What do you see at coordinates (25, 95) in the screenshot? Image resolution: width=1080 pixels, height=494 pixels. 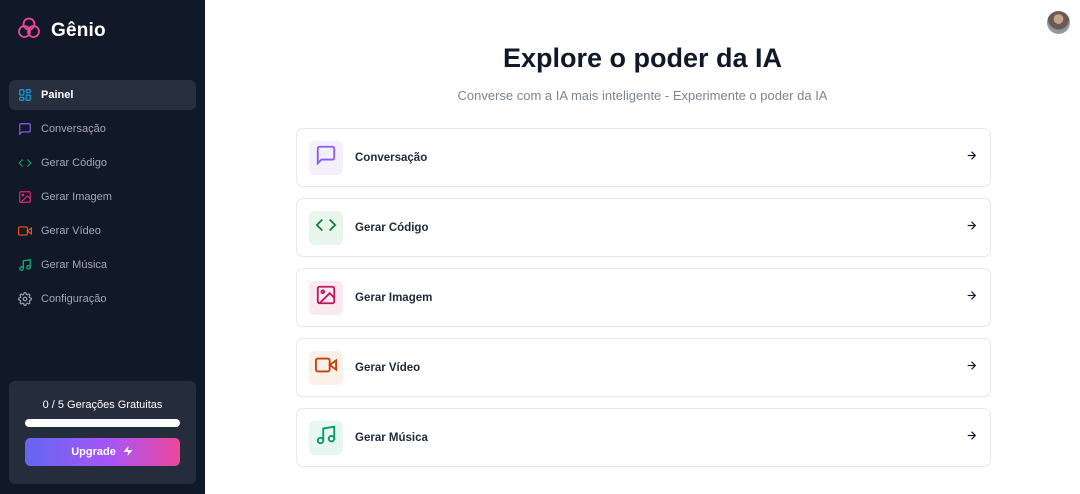 I see `grid-icon` at bounding box center [25, 95].